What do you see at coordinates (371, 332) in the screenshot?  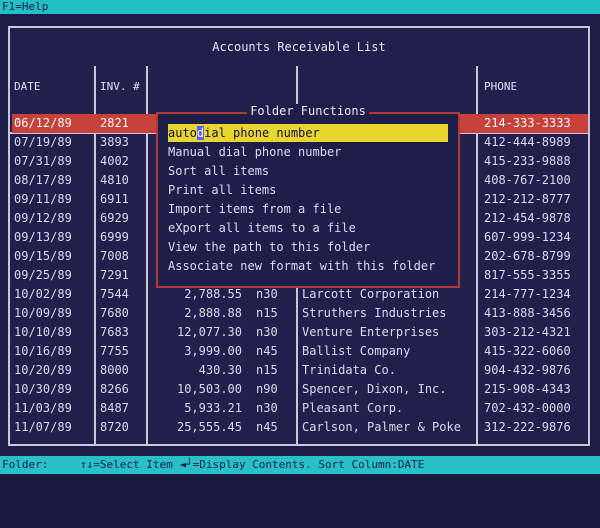 I see `row-company: Venture Enterprises` at bounding box center [371, 332].